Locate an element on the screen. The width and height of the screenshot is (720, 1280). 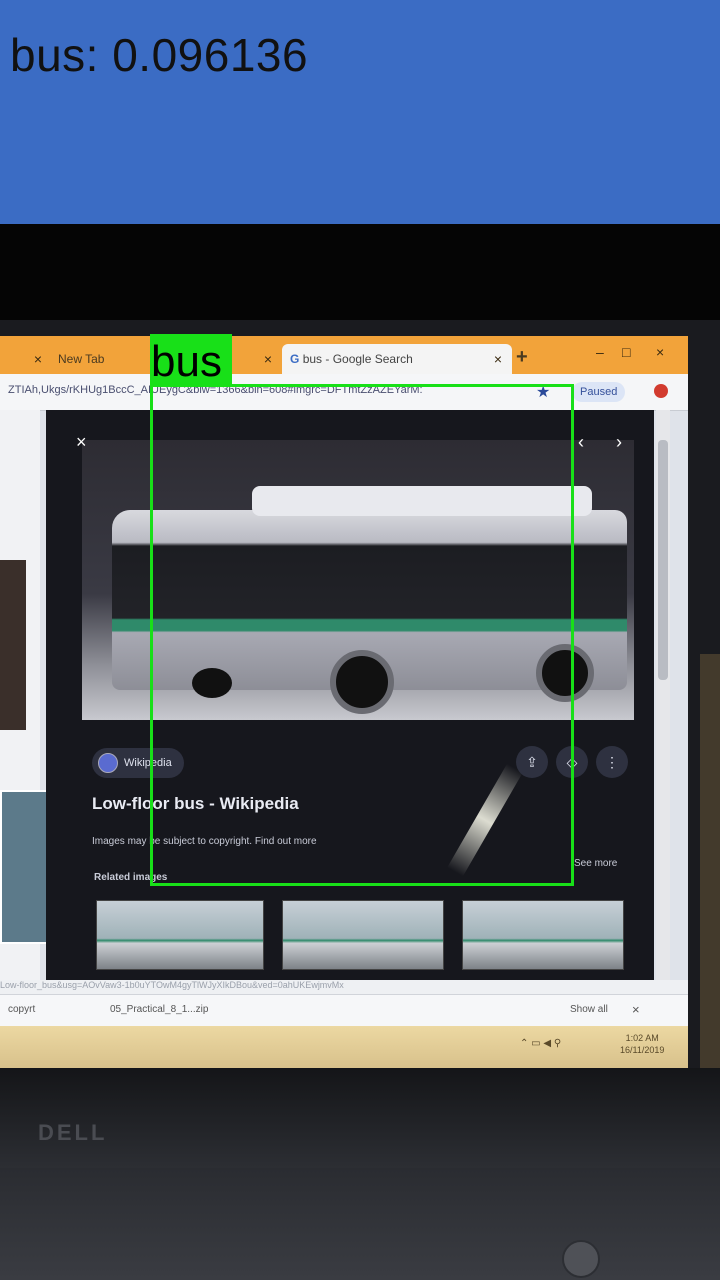
laptop-brand-logo: DELL is located at coordinates (73, 1132).